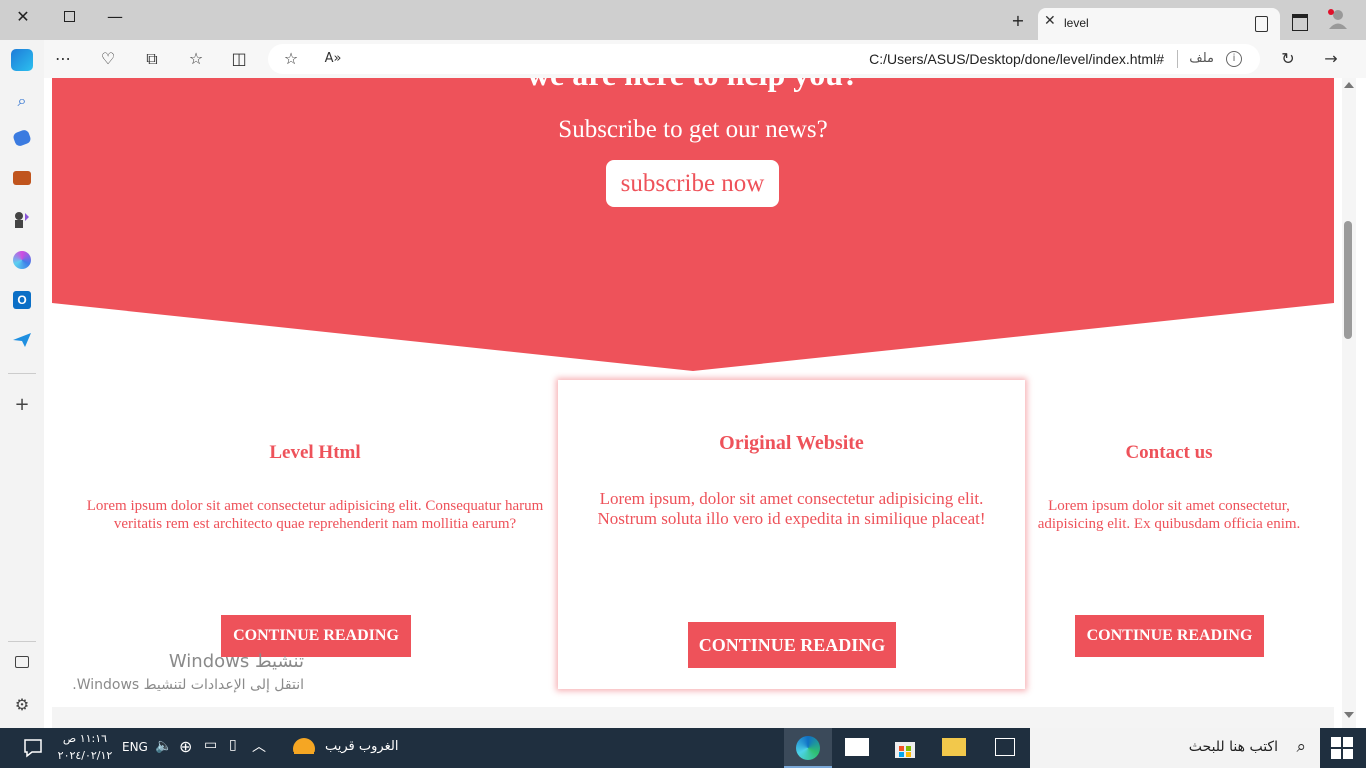 The width and height of the screenshot is (1366, 768). Describe the element at coordinates (188, 685) in the screenshot. I see `activation-watermark-text: انتقل إلى الإعدادات لتنشيط Windows.` at that location.